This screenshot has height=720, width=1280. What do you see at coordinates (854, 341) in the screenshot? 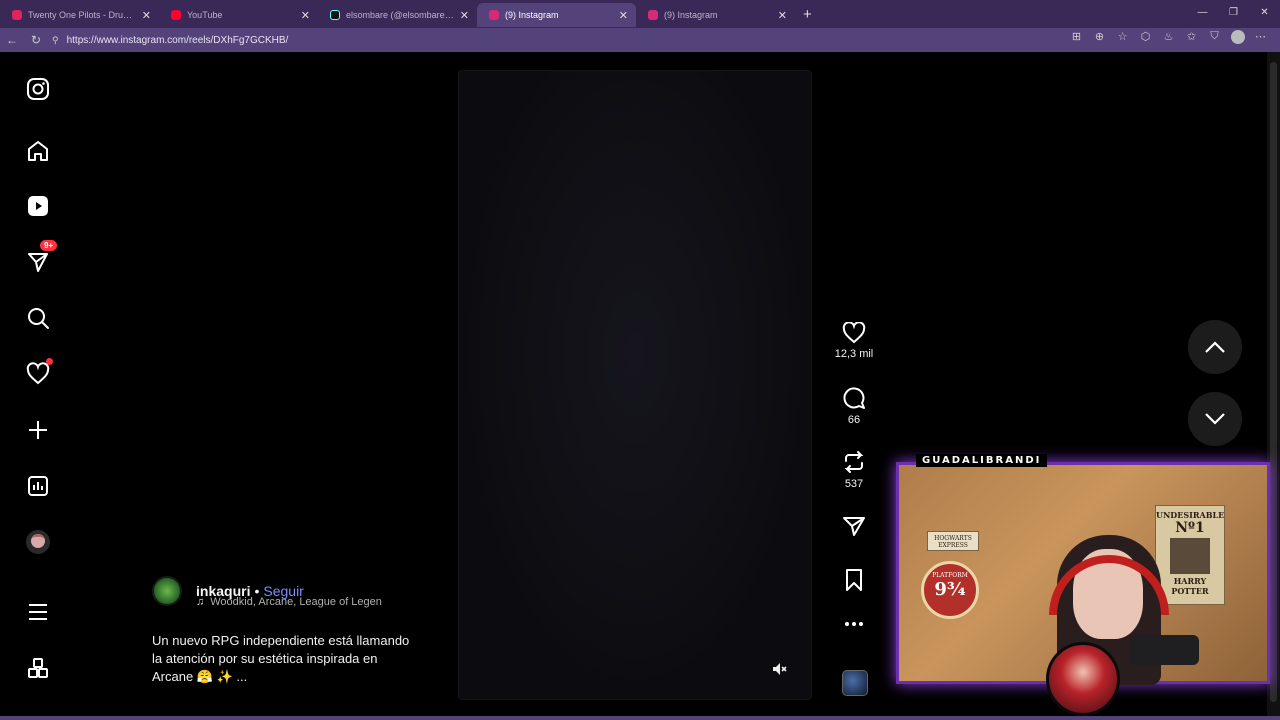
I see `like-button: 12,3 mil` at bounding box center [854, 341].